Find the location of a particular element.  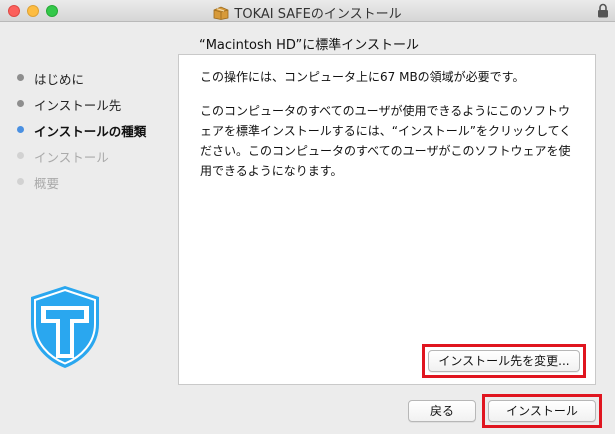

sidebar-step-installation-type: インストールの種類 is located at coordinates (88, 131).